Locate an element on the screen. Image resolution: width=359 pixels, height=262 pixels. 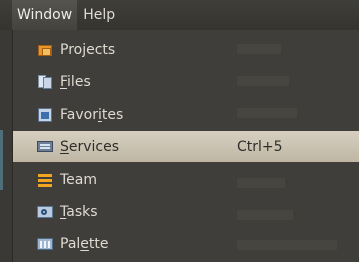
favorites-icon is located at coordinates (45, 115).